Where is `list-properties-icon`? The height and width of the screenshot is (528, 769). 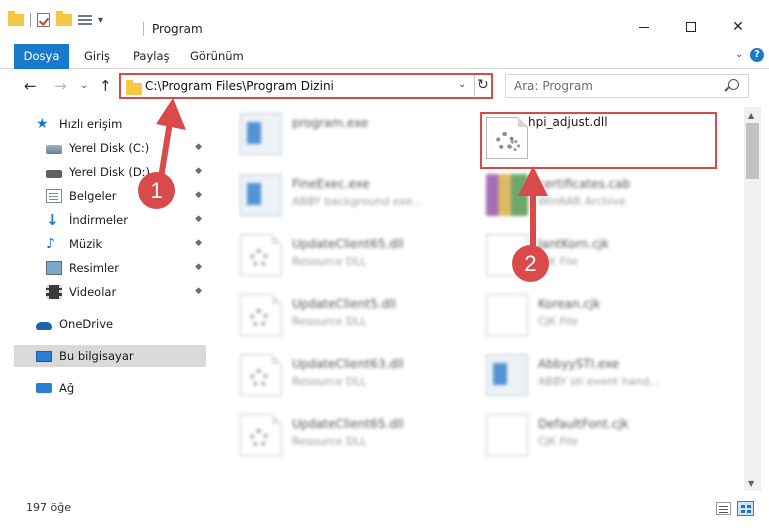
list-properties-icon is located at coordinates (85, 20).